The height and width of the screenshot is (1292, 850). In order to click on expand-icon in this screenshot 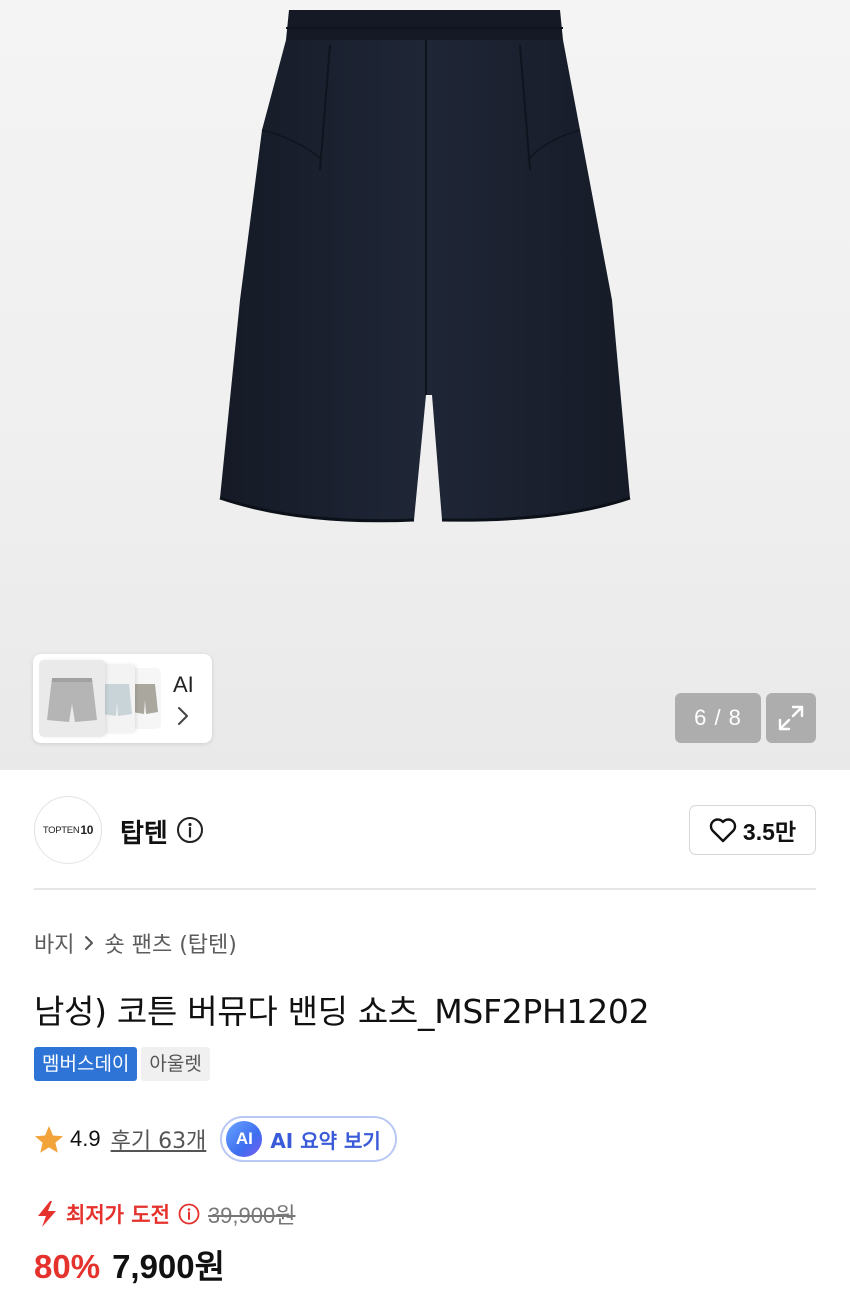, I will do `click(791, 718)`.